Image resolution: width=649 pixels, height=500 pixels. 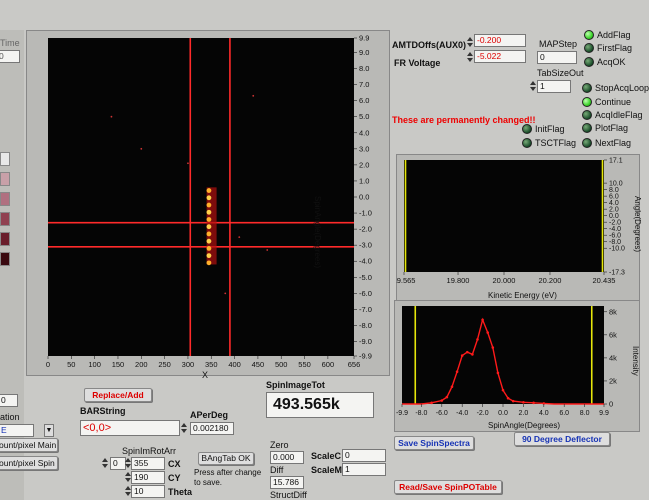 I want to click on x-tick-label: 300, so click(x=188, y=364).